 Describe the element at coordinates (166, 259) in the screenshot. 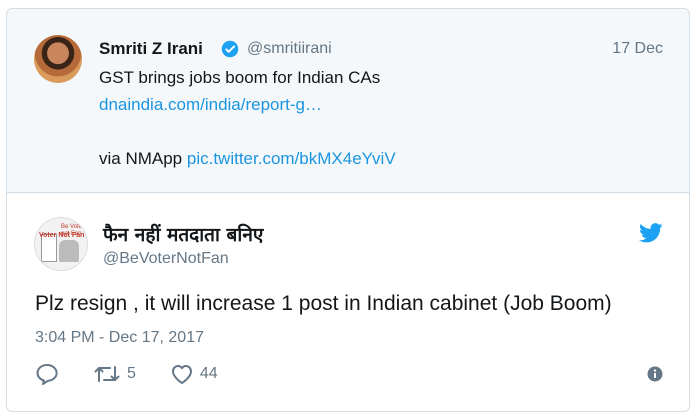

I see `main-author-handle: @BeVoterNotFan` at that location.